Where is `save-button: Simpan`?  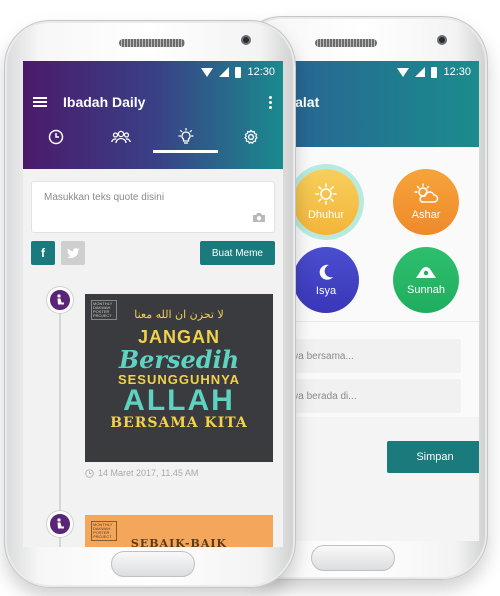 save-button: Simpan is located at coordinates (433, 457).